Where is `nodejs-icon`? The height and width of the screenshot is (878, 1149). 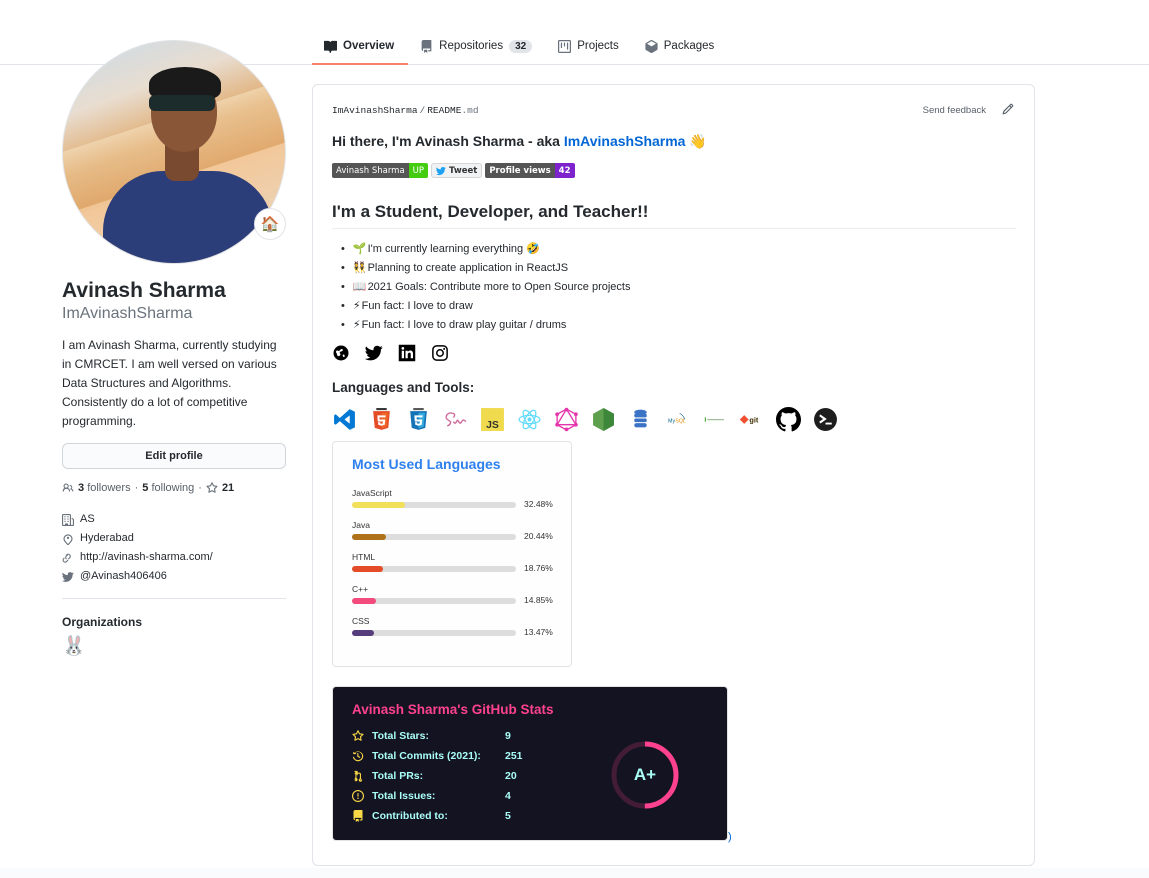 nodejs-icon is located at coordinates (603, 419).